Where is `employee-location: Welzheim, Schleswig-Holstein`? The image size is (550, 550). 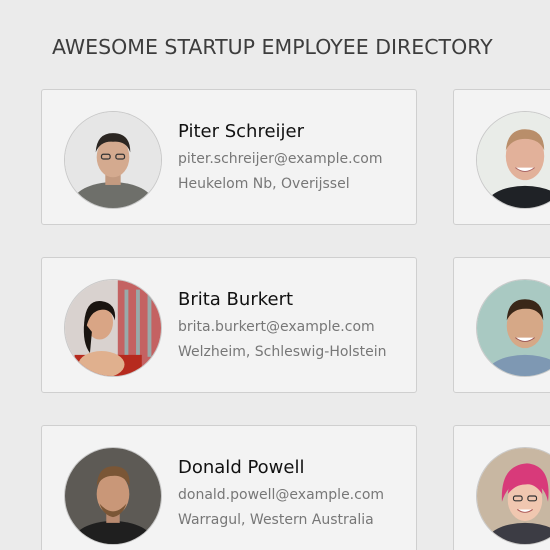
employee-location: Welzheim, Schleswig-Holstein is located at coordinates (282, 352).